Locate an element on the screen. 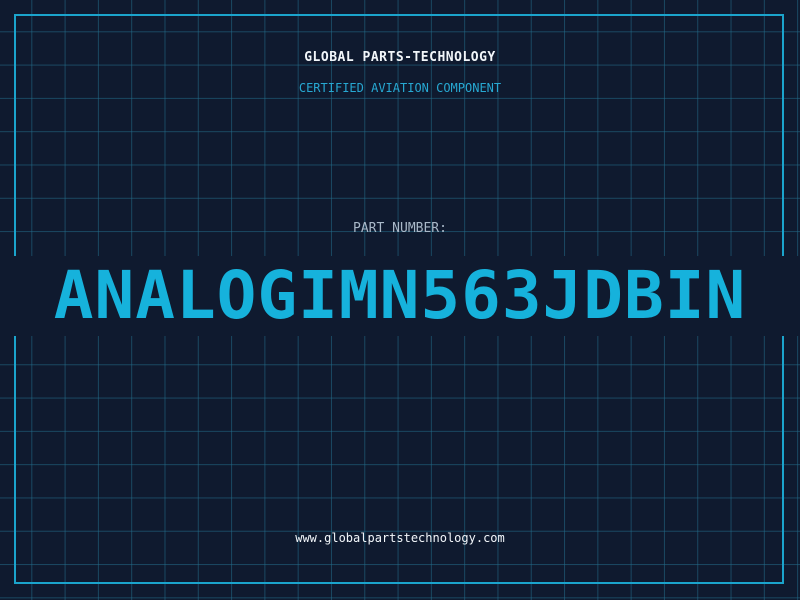 Image resolution: width=800 pixels, height=600 pixels. company-name: GLOBAL PARTS-TECHNOLOGY is located at coordinates (400, 57).